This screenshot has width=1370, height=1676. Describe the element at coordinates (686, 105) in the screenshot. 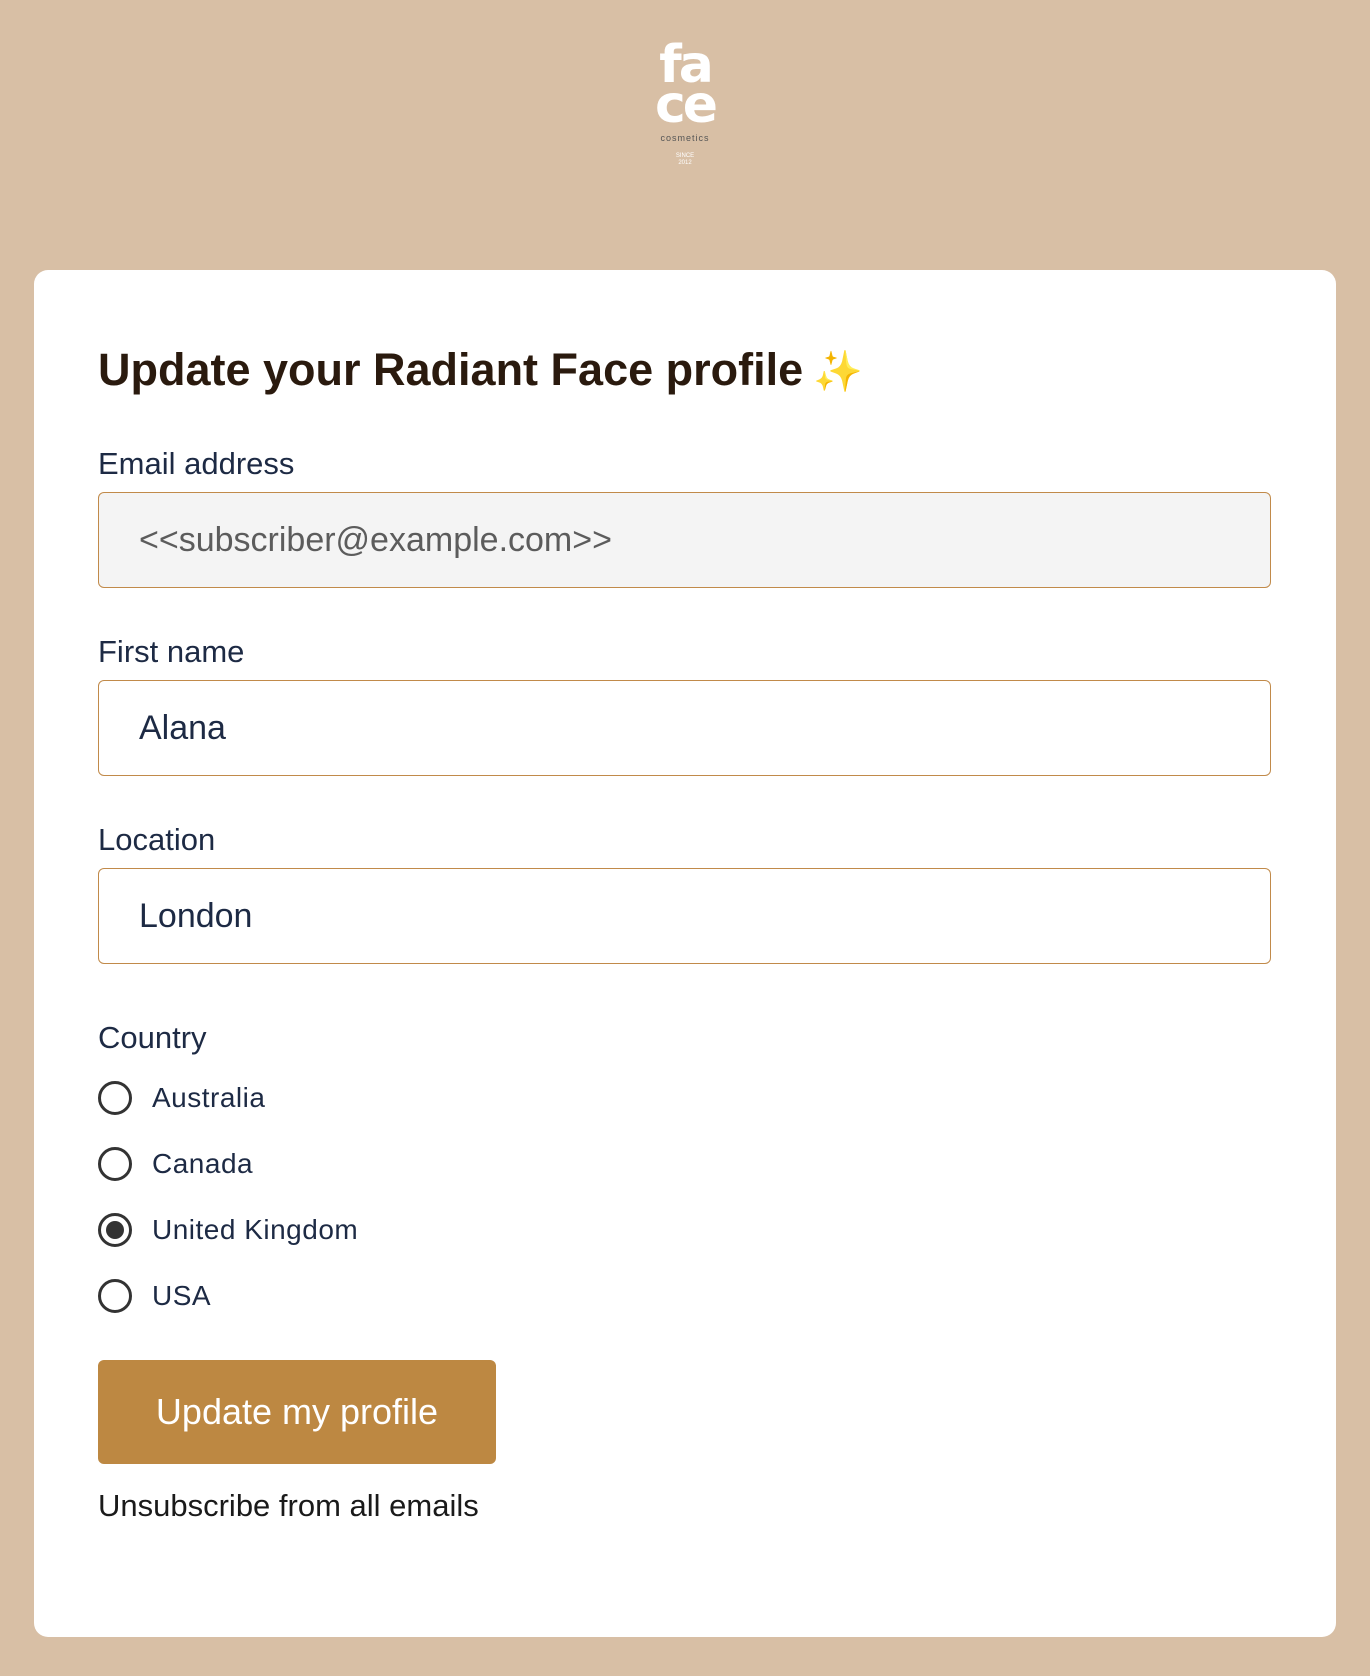

I see `logo-mark-bottom: ce` at that location.